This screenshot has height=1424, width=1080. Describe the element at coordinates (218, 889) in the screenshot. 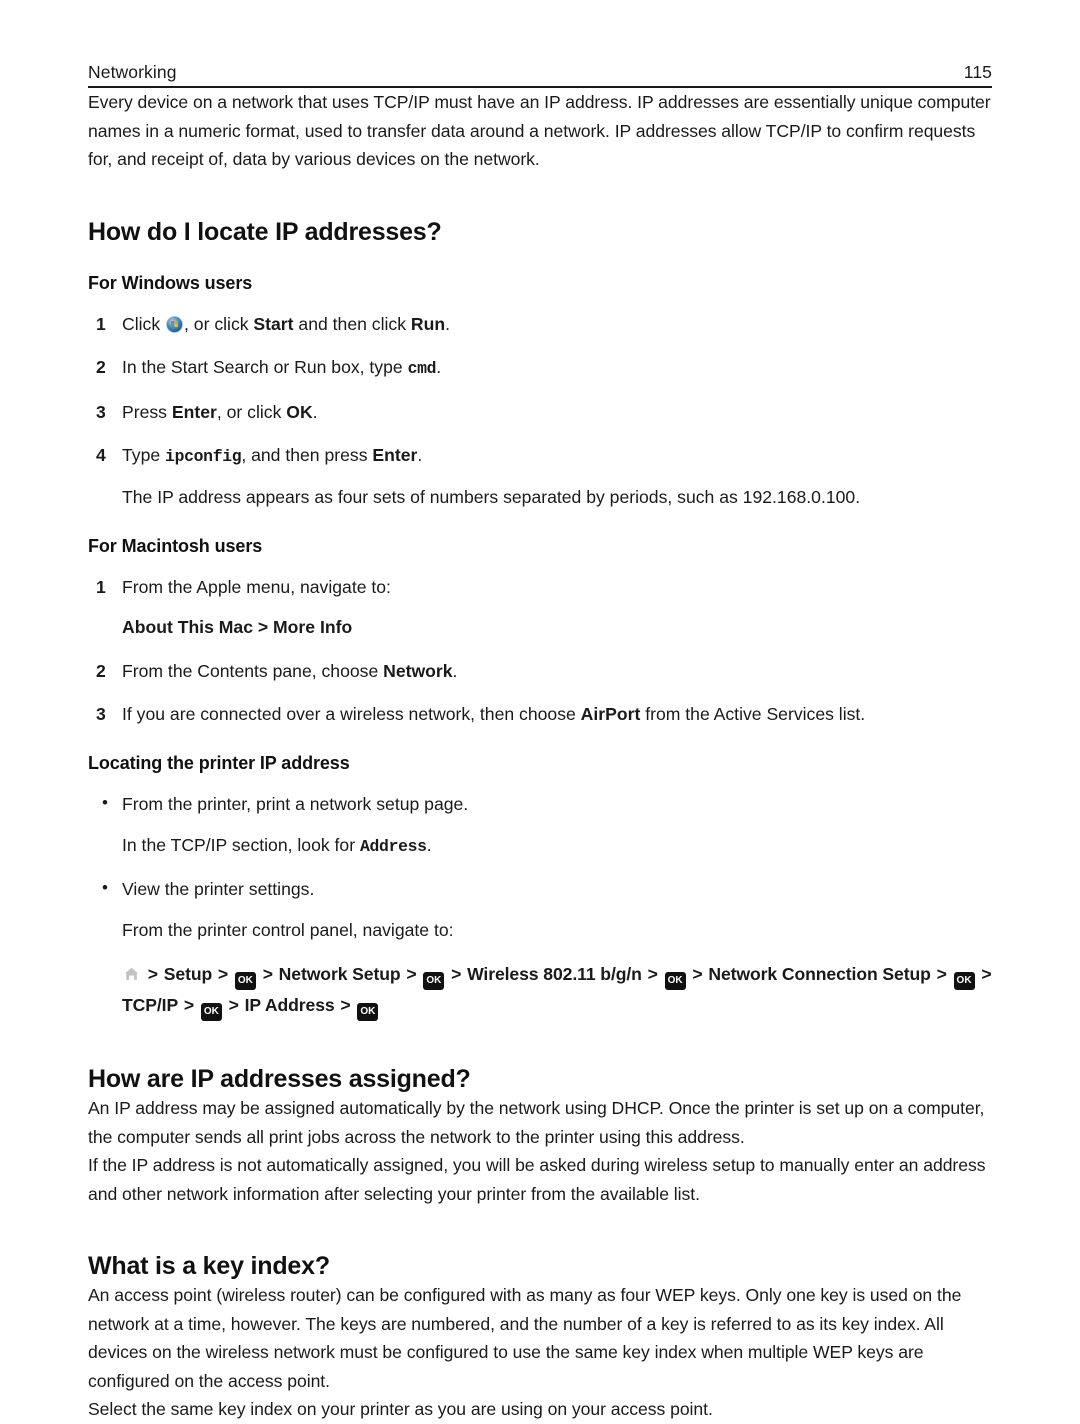

I see `bullet-text: View the printer settings.` at that location.